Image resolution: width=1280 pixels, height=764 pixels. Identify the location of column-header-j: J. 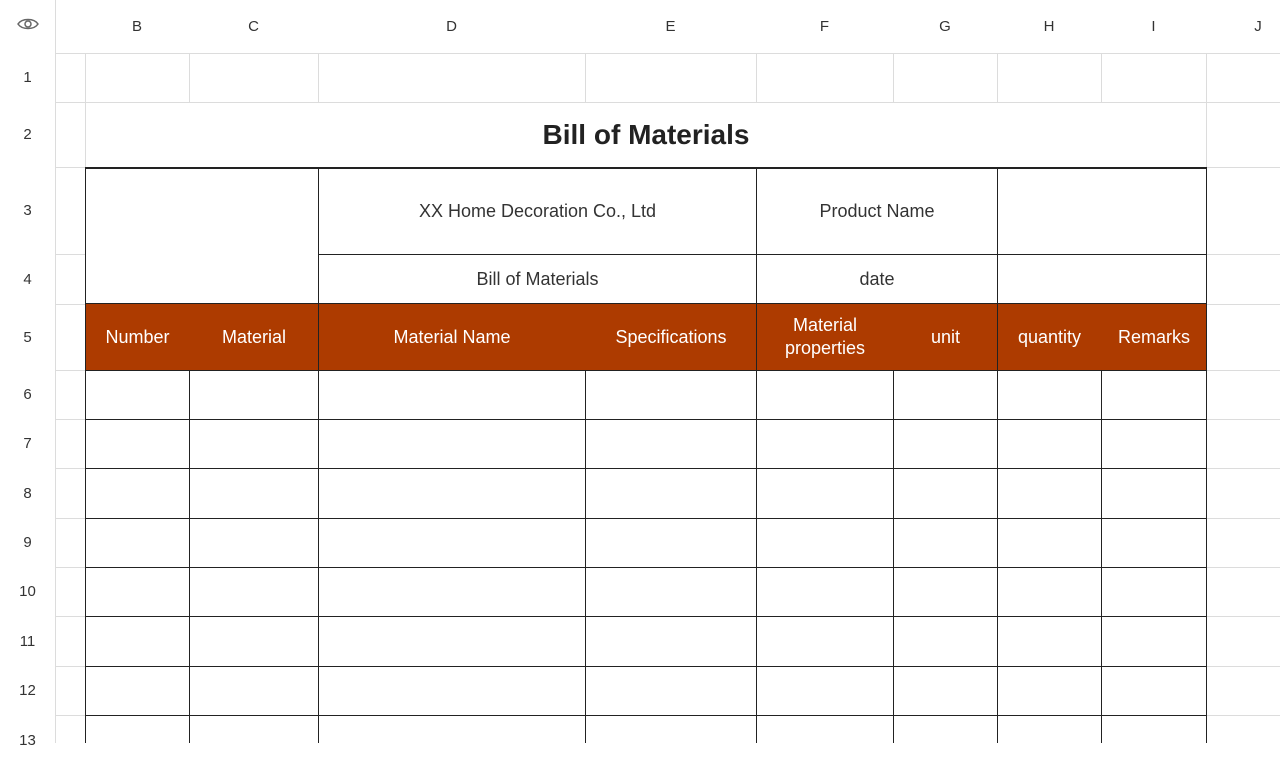
(1243, 26).